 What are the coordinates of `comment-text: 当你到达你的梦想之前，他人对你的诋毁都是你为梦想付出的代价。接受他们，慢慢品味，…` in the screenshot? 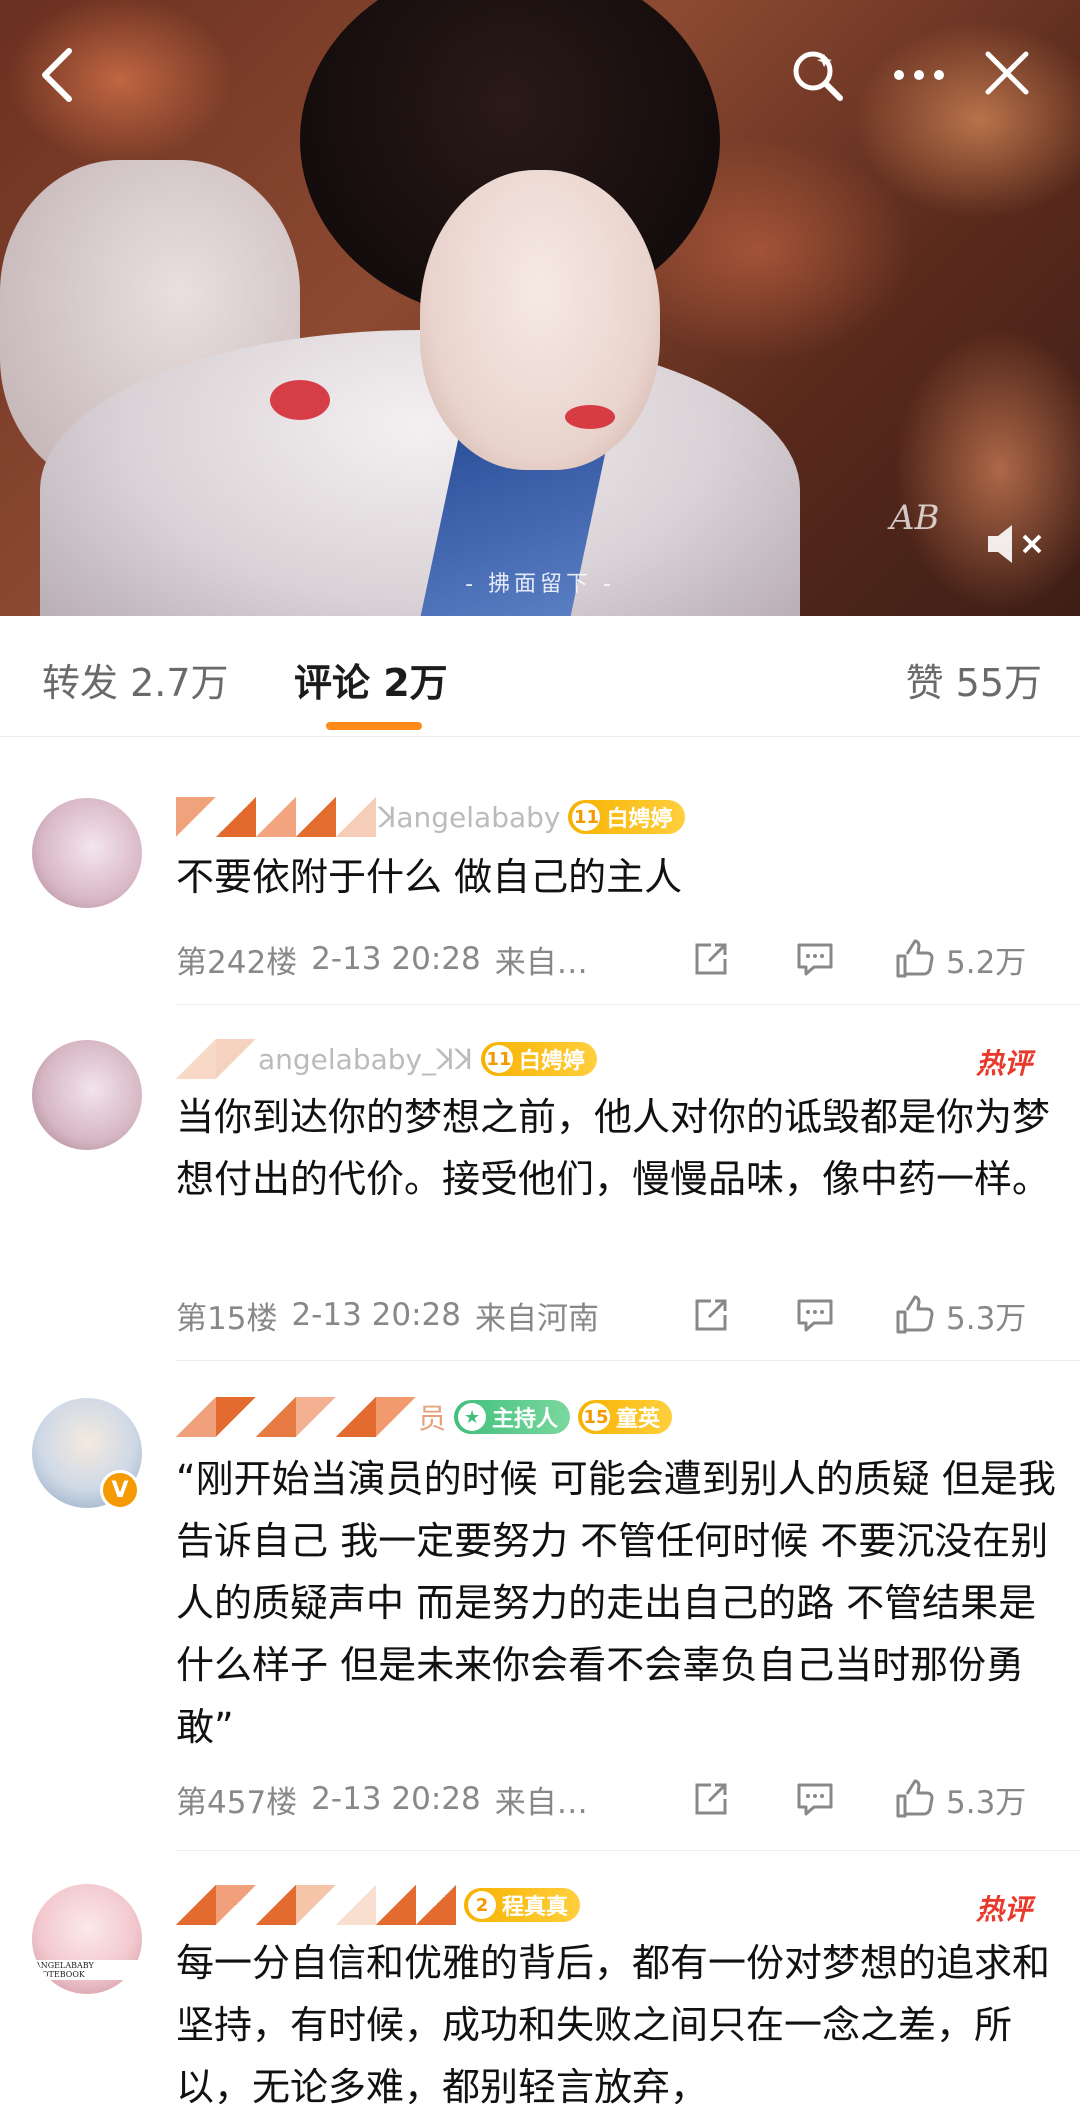 It's located at (613, 1148).